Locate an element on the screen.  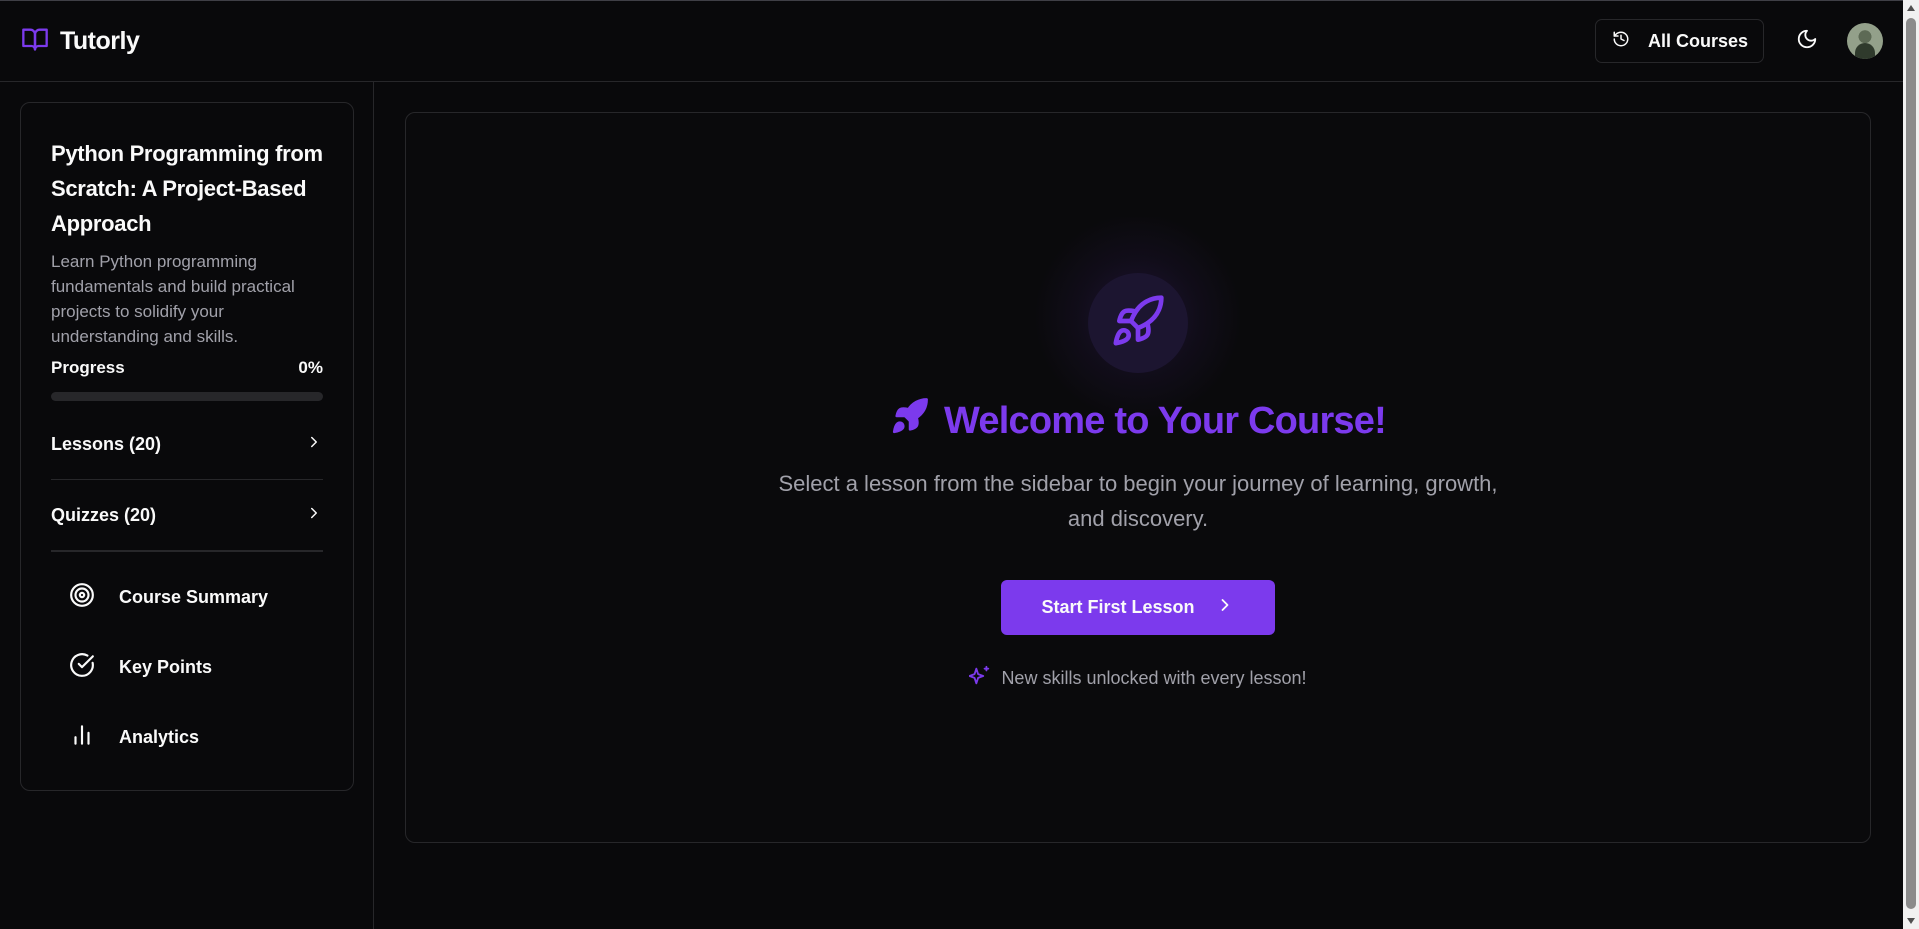
quizzes-section: Quizzes (20) is located at coordinates (187, 516).